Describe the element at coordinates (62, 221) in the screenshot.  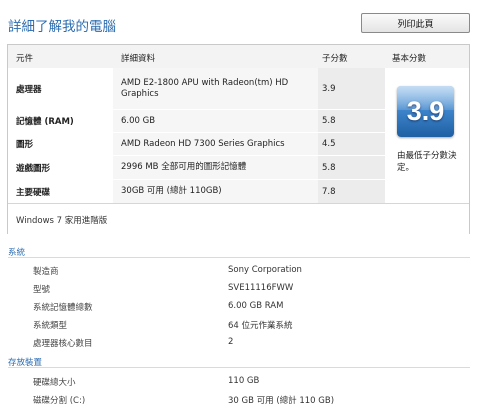
I see `windows-edition: Windows 7 家用進階版` at that location.